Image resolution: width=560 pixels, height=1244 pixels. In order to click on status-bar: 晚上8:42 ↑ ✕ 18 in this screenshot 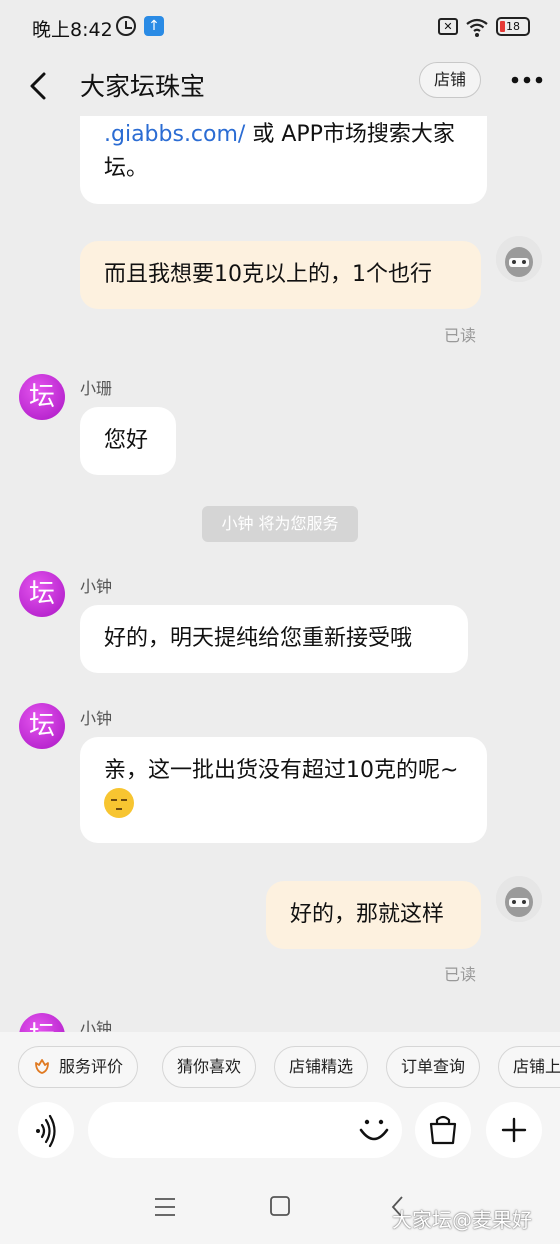, I will do `click(280, 28)`.